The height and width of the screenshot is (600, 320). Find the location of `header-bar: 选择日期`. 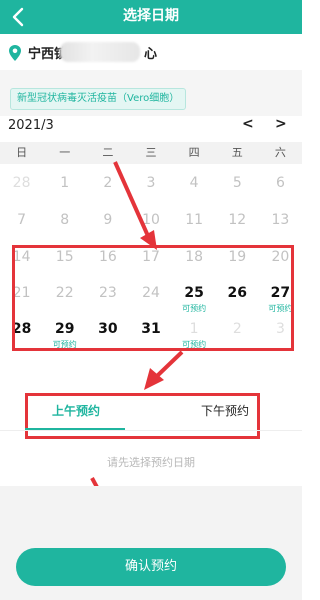

header-bar: 选择日期 is located at coordinates (151, 17).